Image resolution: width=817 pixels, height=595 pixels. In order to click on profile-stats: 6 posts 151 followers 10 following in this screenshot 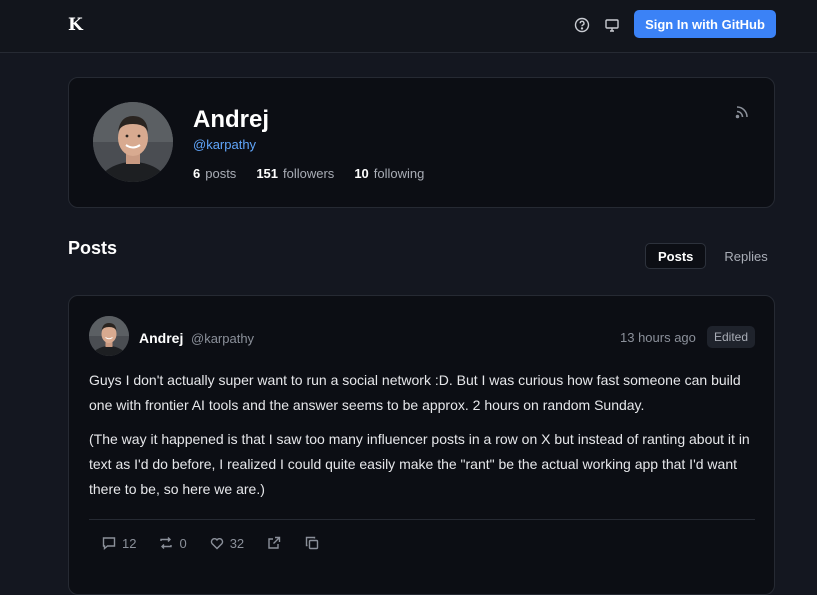, I will do `click(308, 173)`.